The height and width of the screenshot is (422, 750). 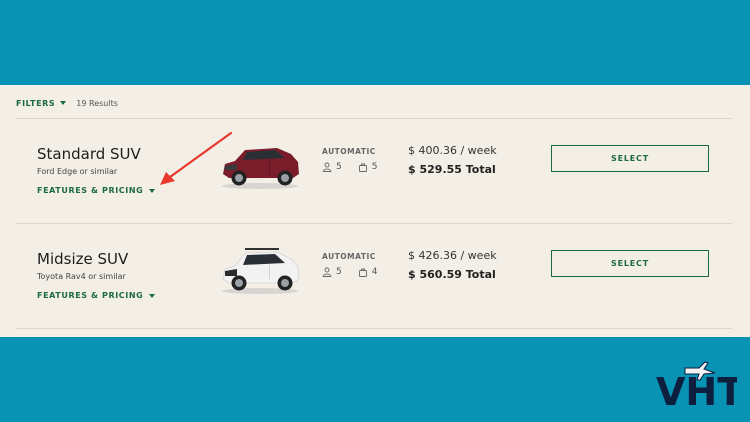 I want to click on car-specs: 5 5, so click(x=349, y=167).